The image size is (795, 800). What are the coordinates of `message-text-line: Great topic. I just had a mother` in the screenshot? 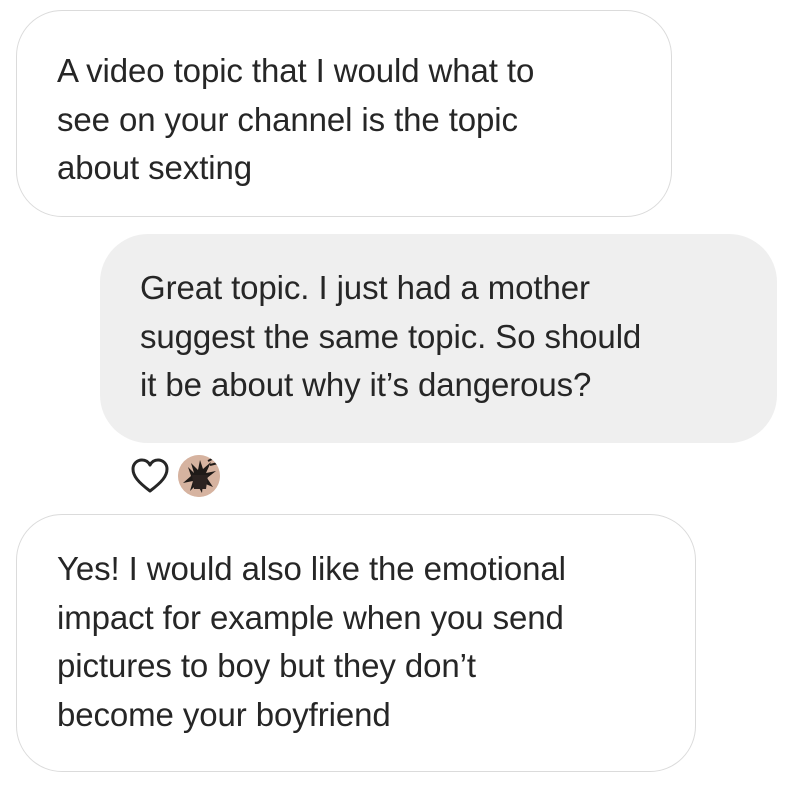 It's located at (365, 287).